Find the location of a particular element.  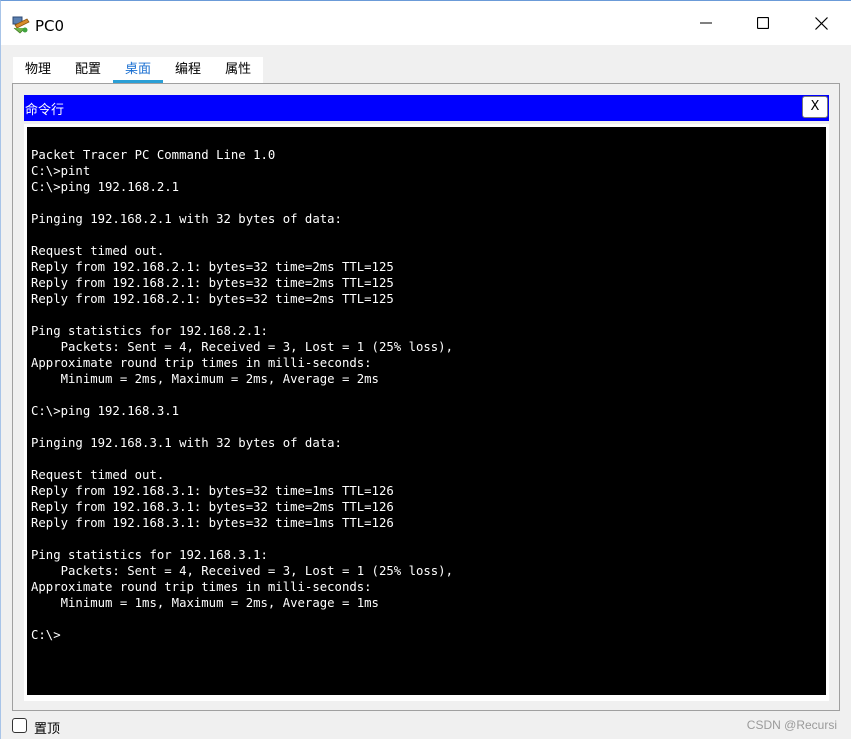

command-prompt-close-button: X is located at coordinates (815, 107).